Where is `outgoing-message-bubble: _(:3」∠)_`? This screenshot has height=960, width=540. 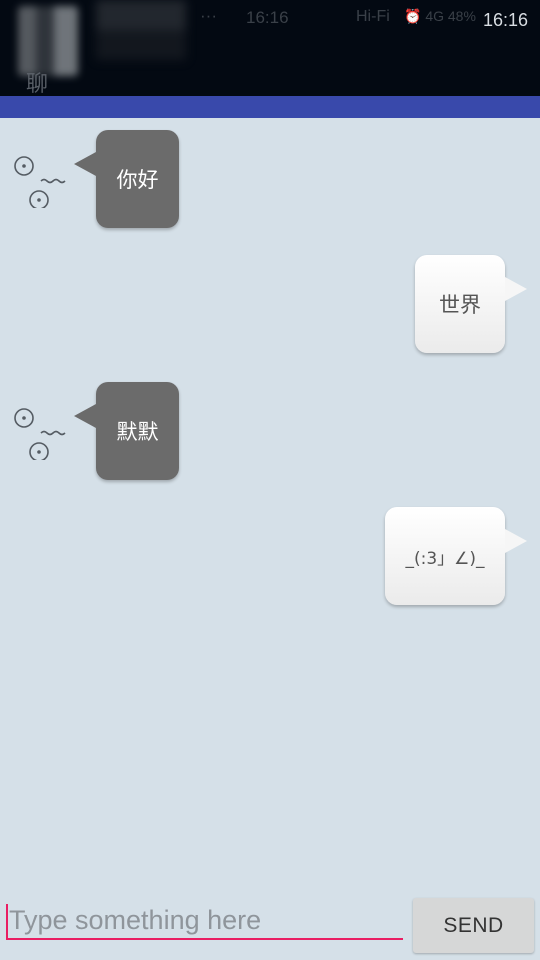 outgoing-message-bubble: _(:3」∠)_ is located at coordinates (456, 556).